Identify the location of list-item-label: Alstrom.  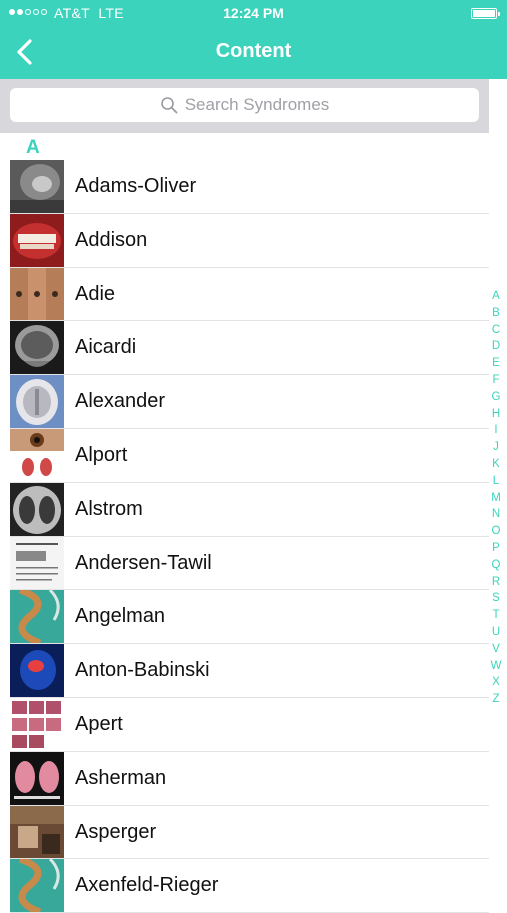
(109, 508).